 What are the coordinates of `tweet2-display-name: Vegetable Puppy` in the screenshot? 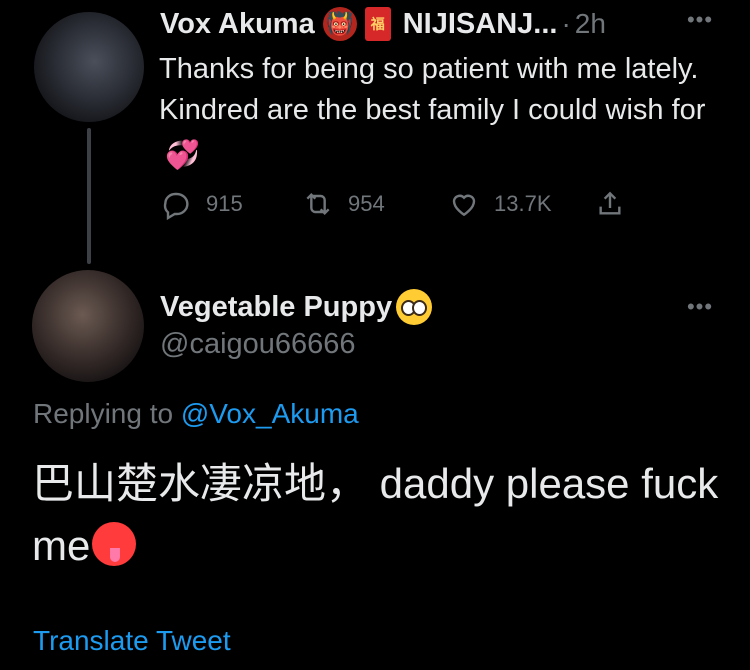 It's located at (276, 307).